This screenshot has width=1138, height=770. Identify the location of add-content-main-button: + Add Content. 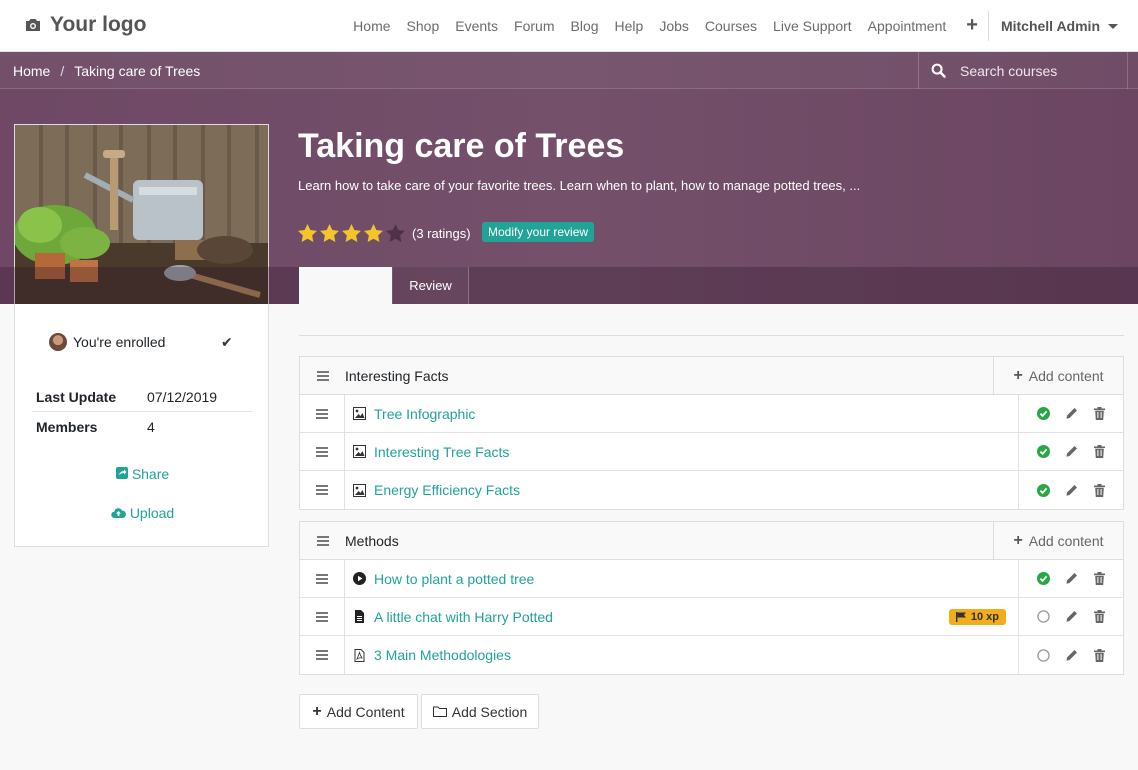
(358, 711).